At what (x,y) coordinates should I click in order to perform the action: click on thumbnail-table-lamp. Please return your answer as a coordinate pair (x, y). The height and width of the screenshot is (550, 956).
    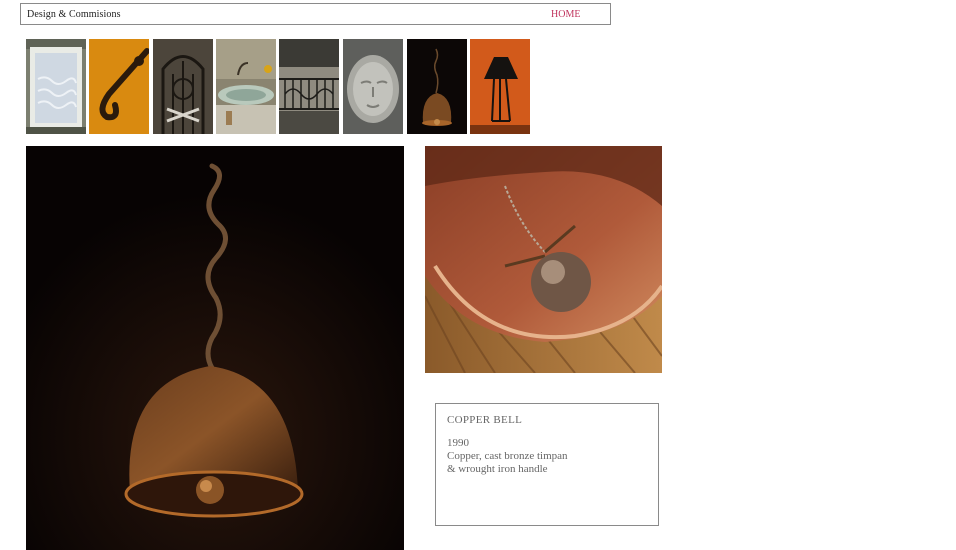
    Looking at the image, I should click on (500, 86).